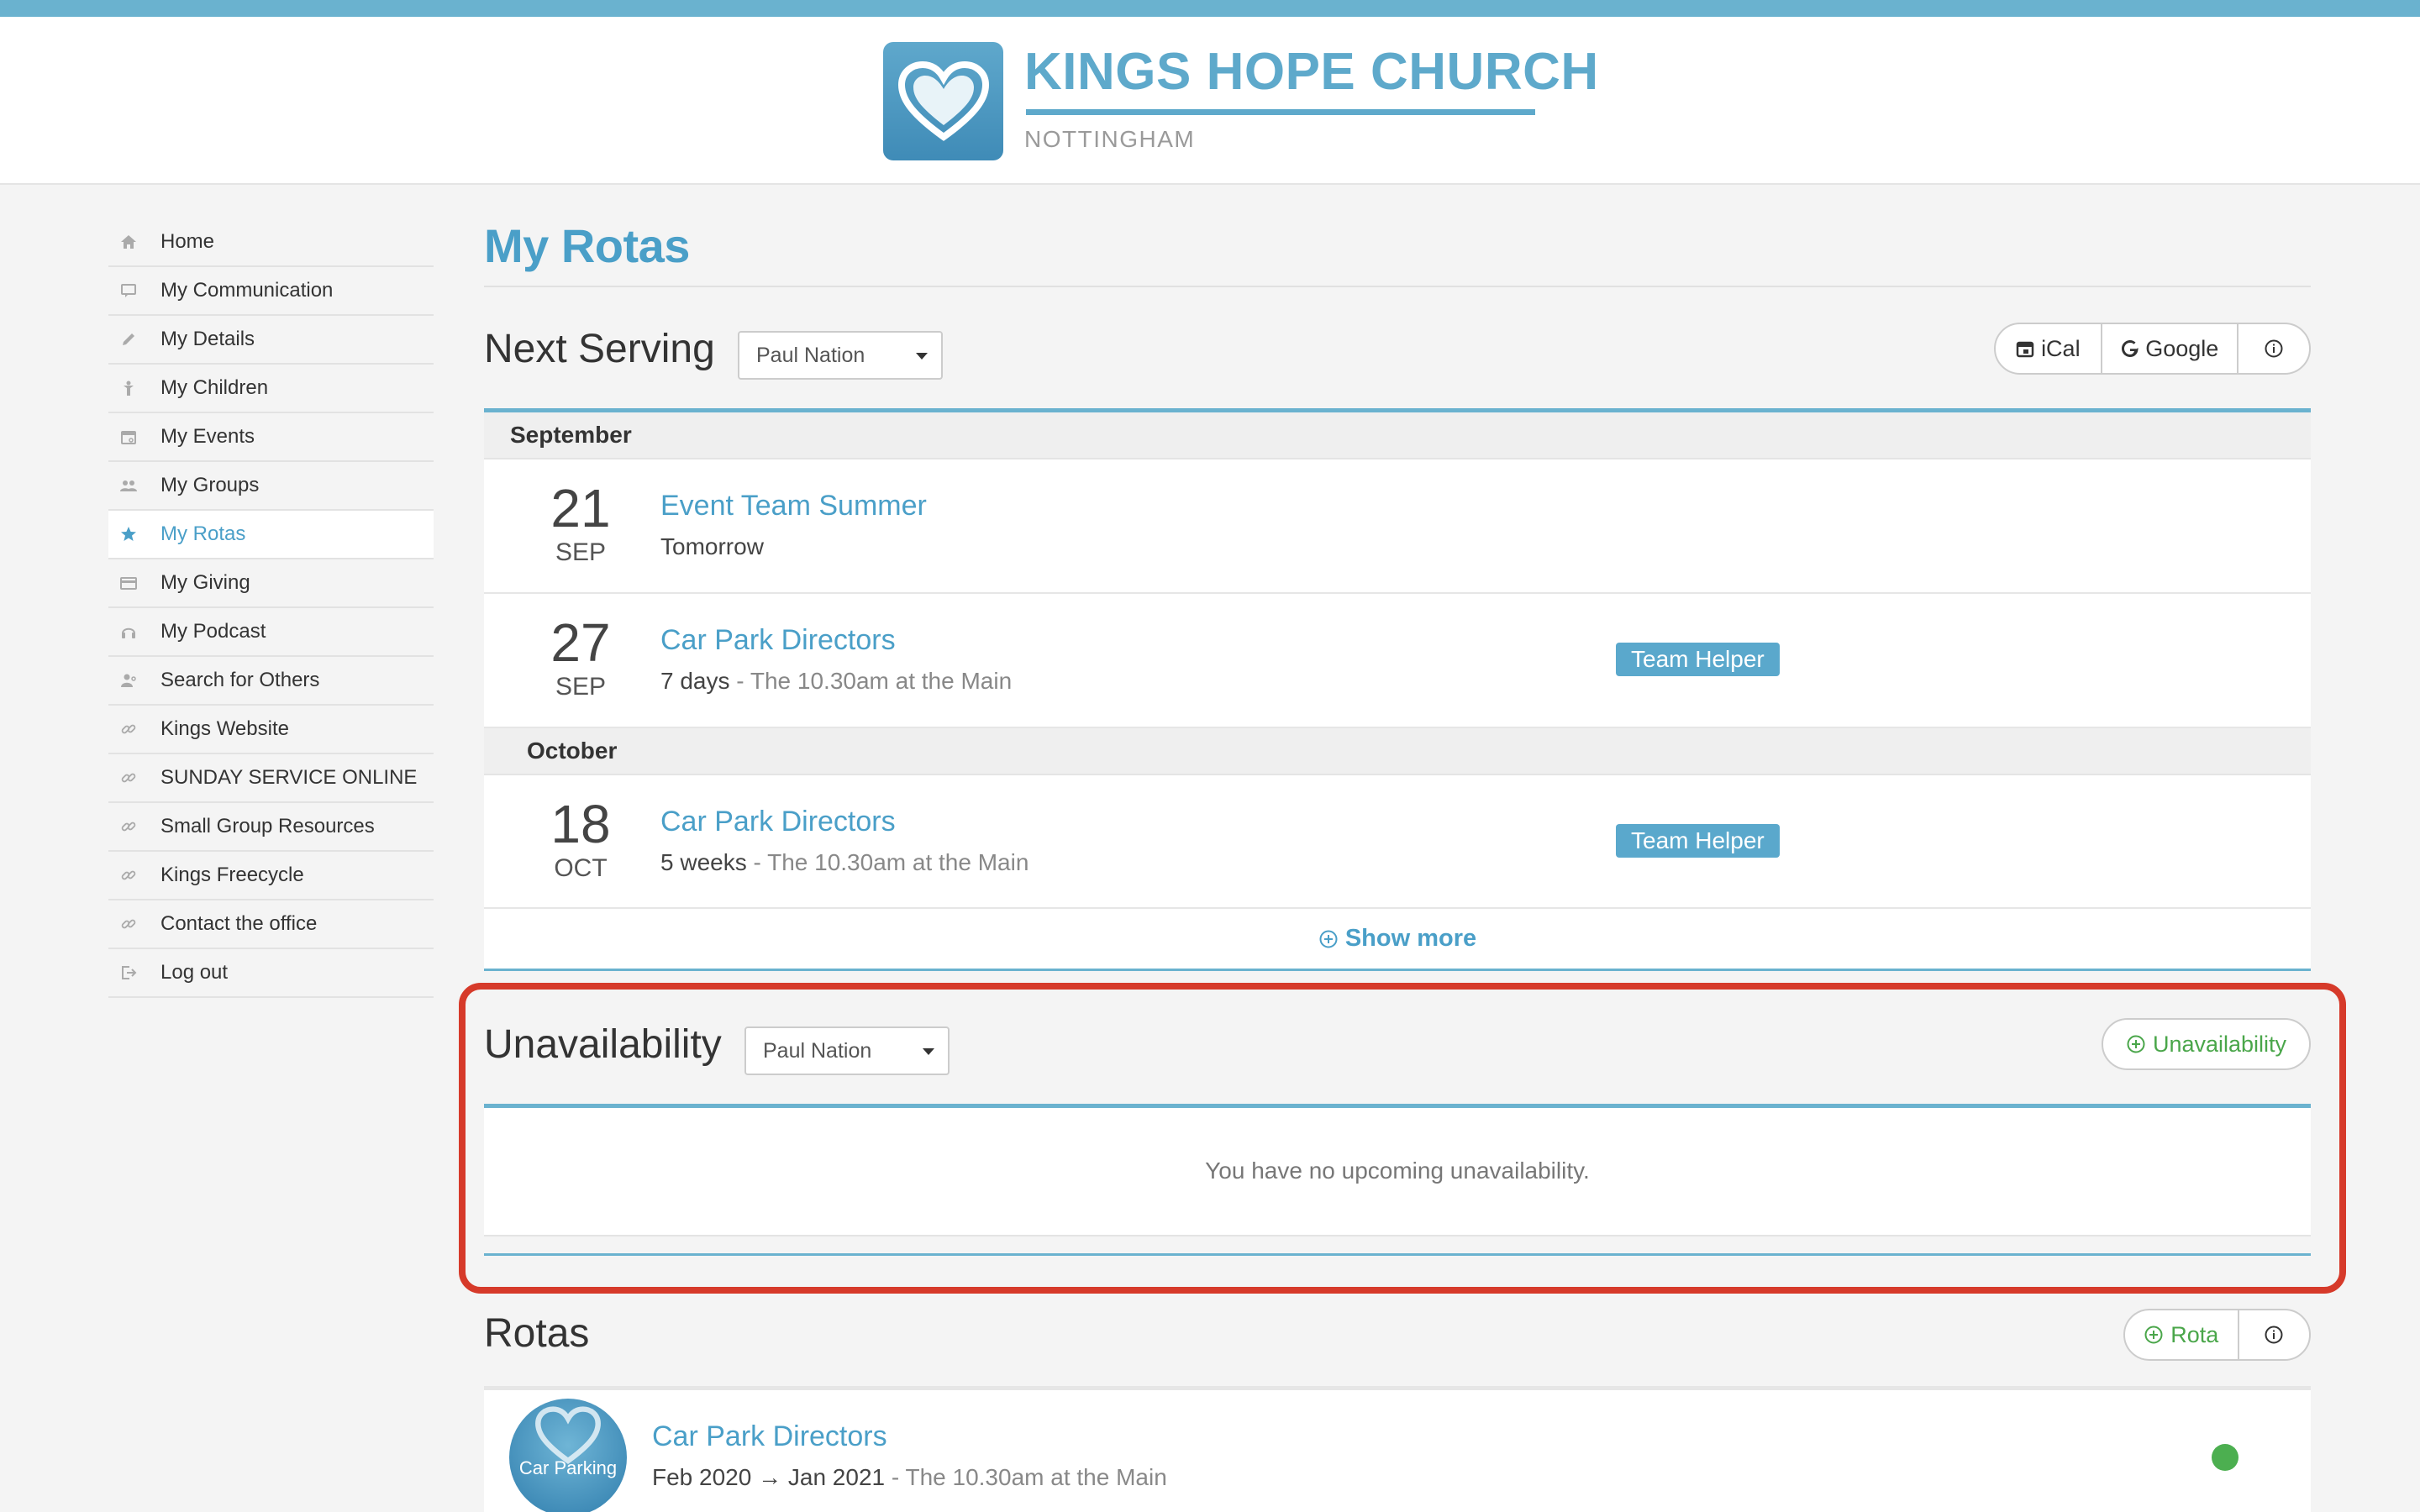 The width and height of the screenshot is (2420, 1512). Describe the element at coordinates (1397, 751) in the screenshot. I see `month-header: October` at that location.